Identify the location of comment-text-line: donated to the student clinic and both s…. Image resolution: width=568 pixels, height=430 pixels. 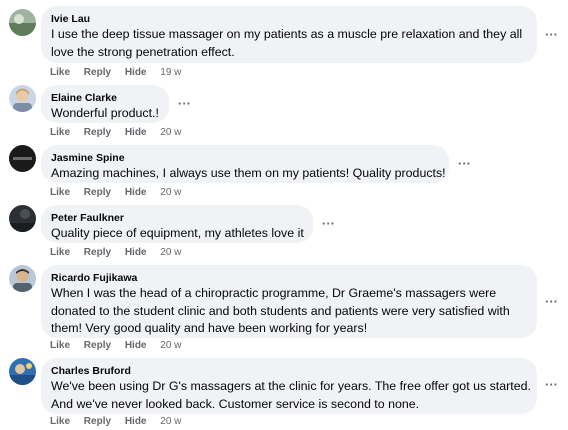
(280, 310).